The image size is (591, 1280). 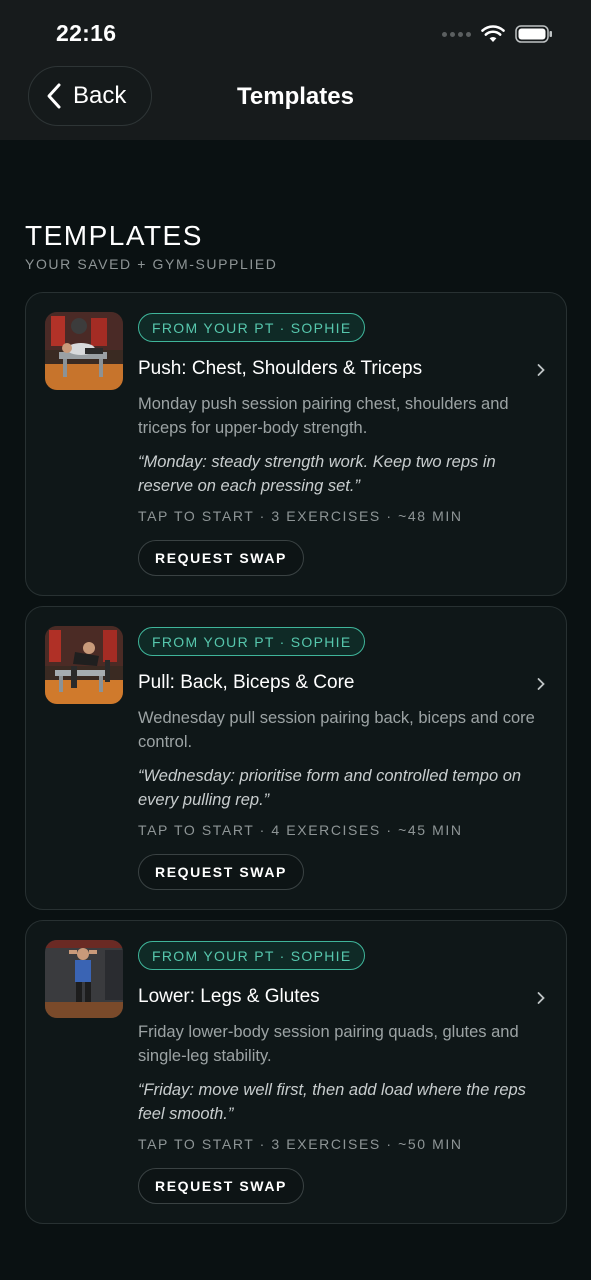 I want to click on status-time: 22:16, so click(x=86, y=33).